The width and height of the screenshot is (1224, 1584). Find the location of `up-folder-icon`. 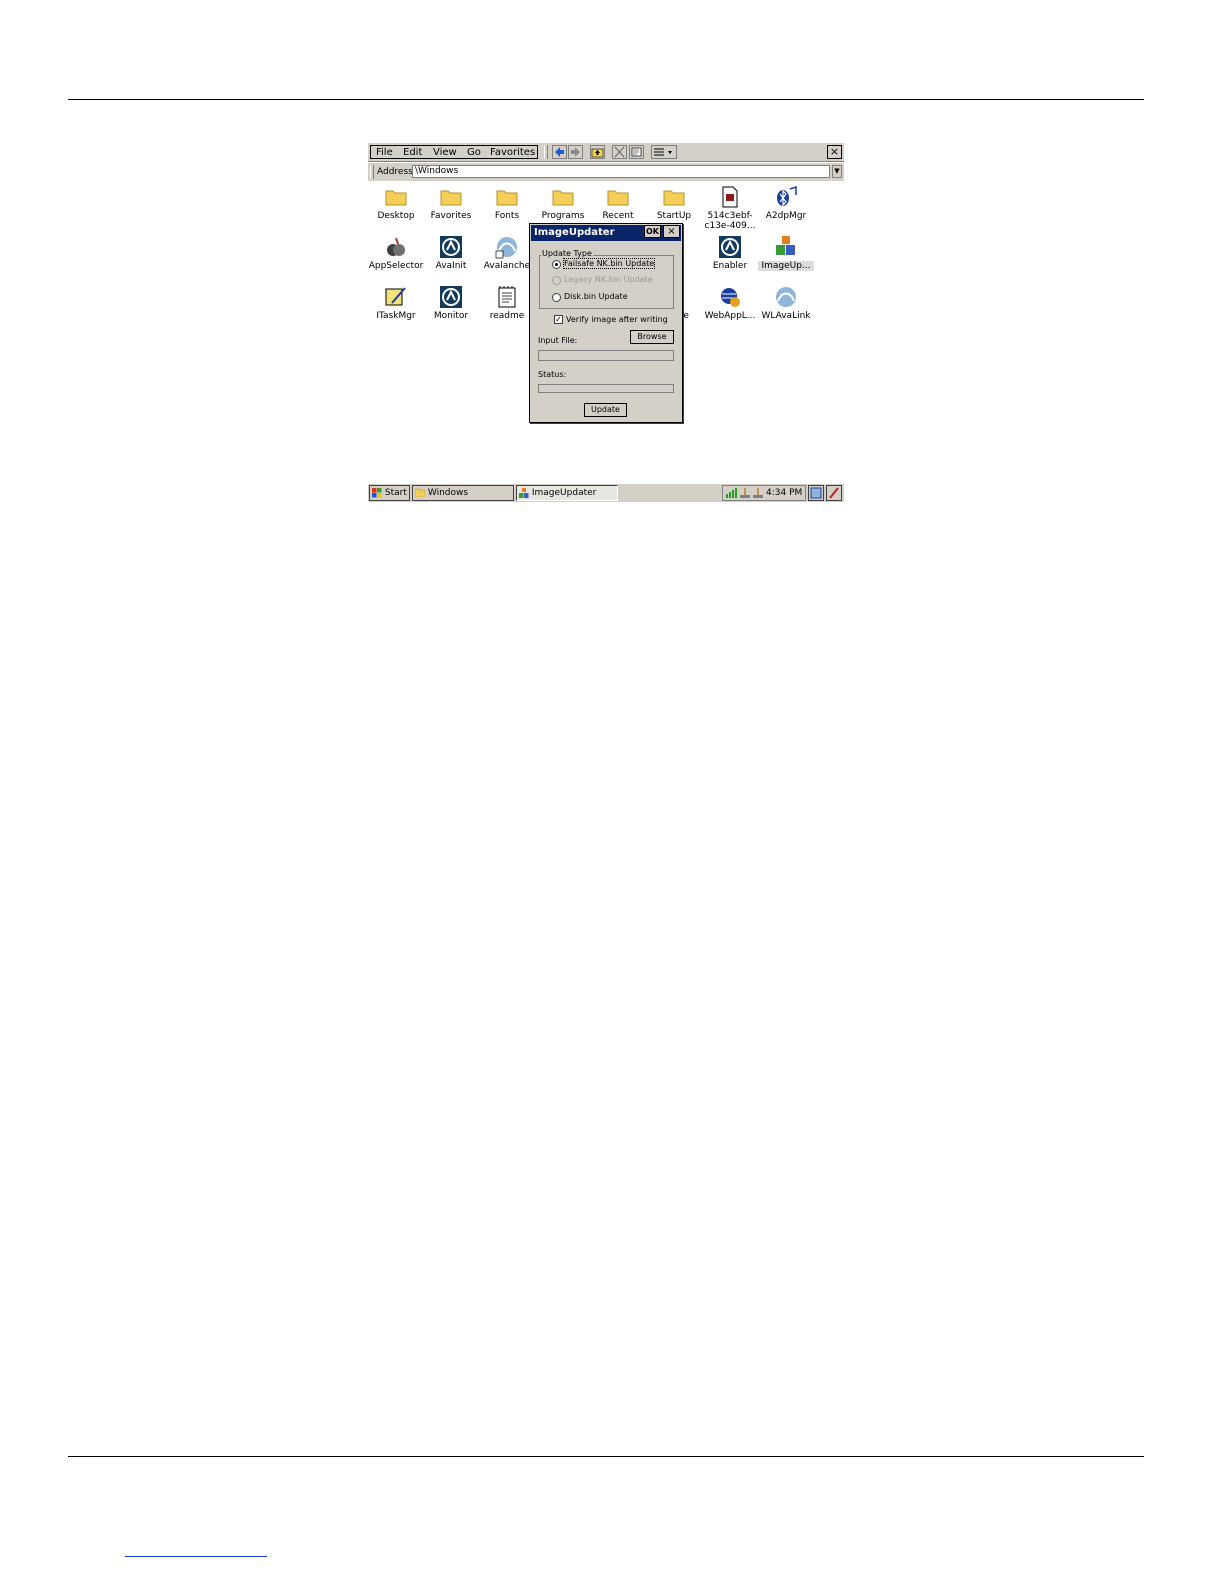

up-folder-icon is located at coordinates (597, 153).